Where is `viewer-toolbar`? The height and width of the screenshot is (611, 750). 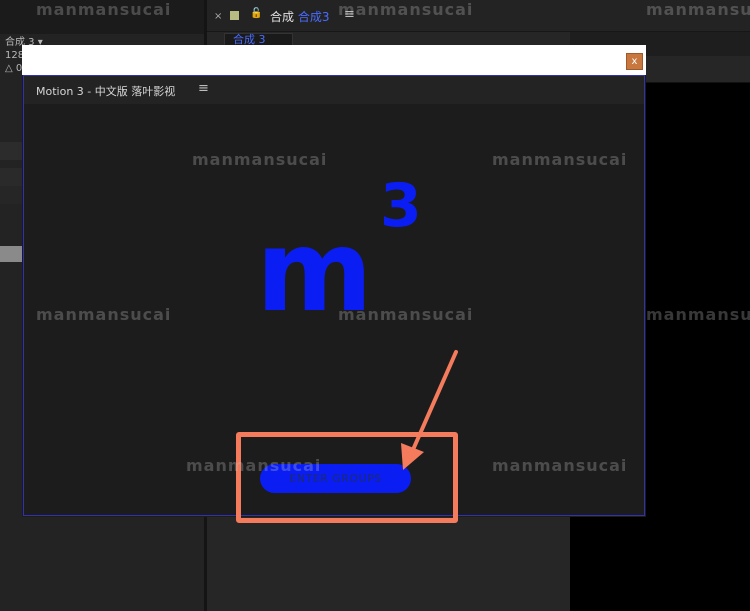 viewer-toolbar is located at coordinates (697, 69).